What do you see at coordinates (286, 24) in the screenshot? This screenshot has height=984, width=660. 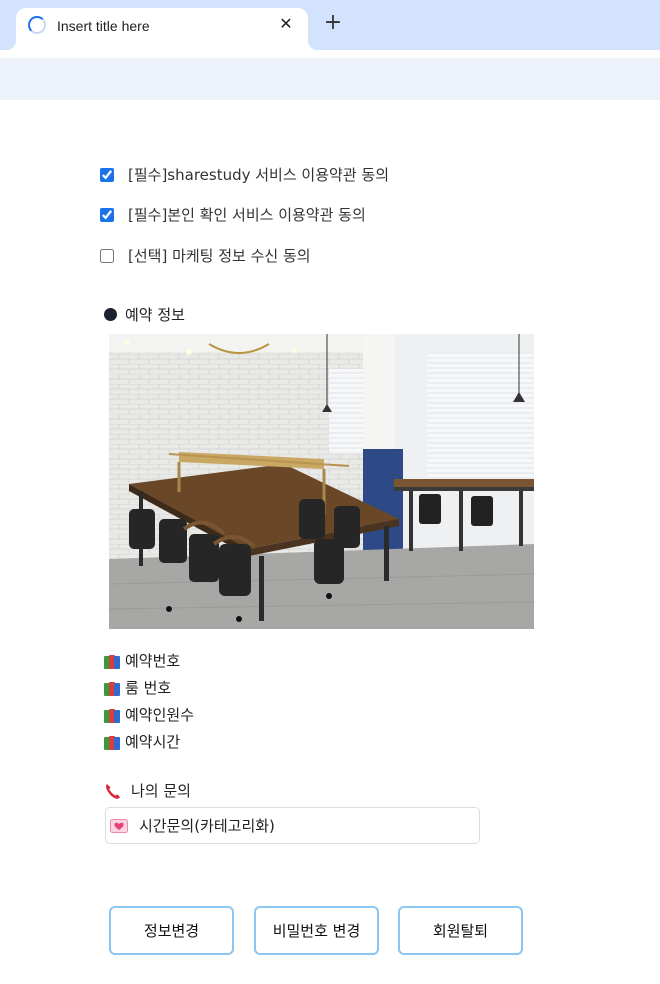 I see `close-tab-icon: ✕` at bounding box center [286, 24].